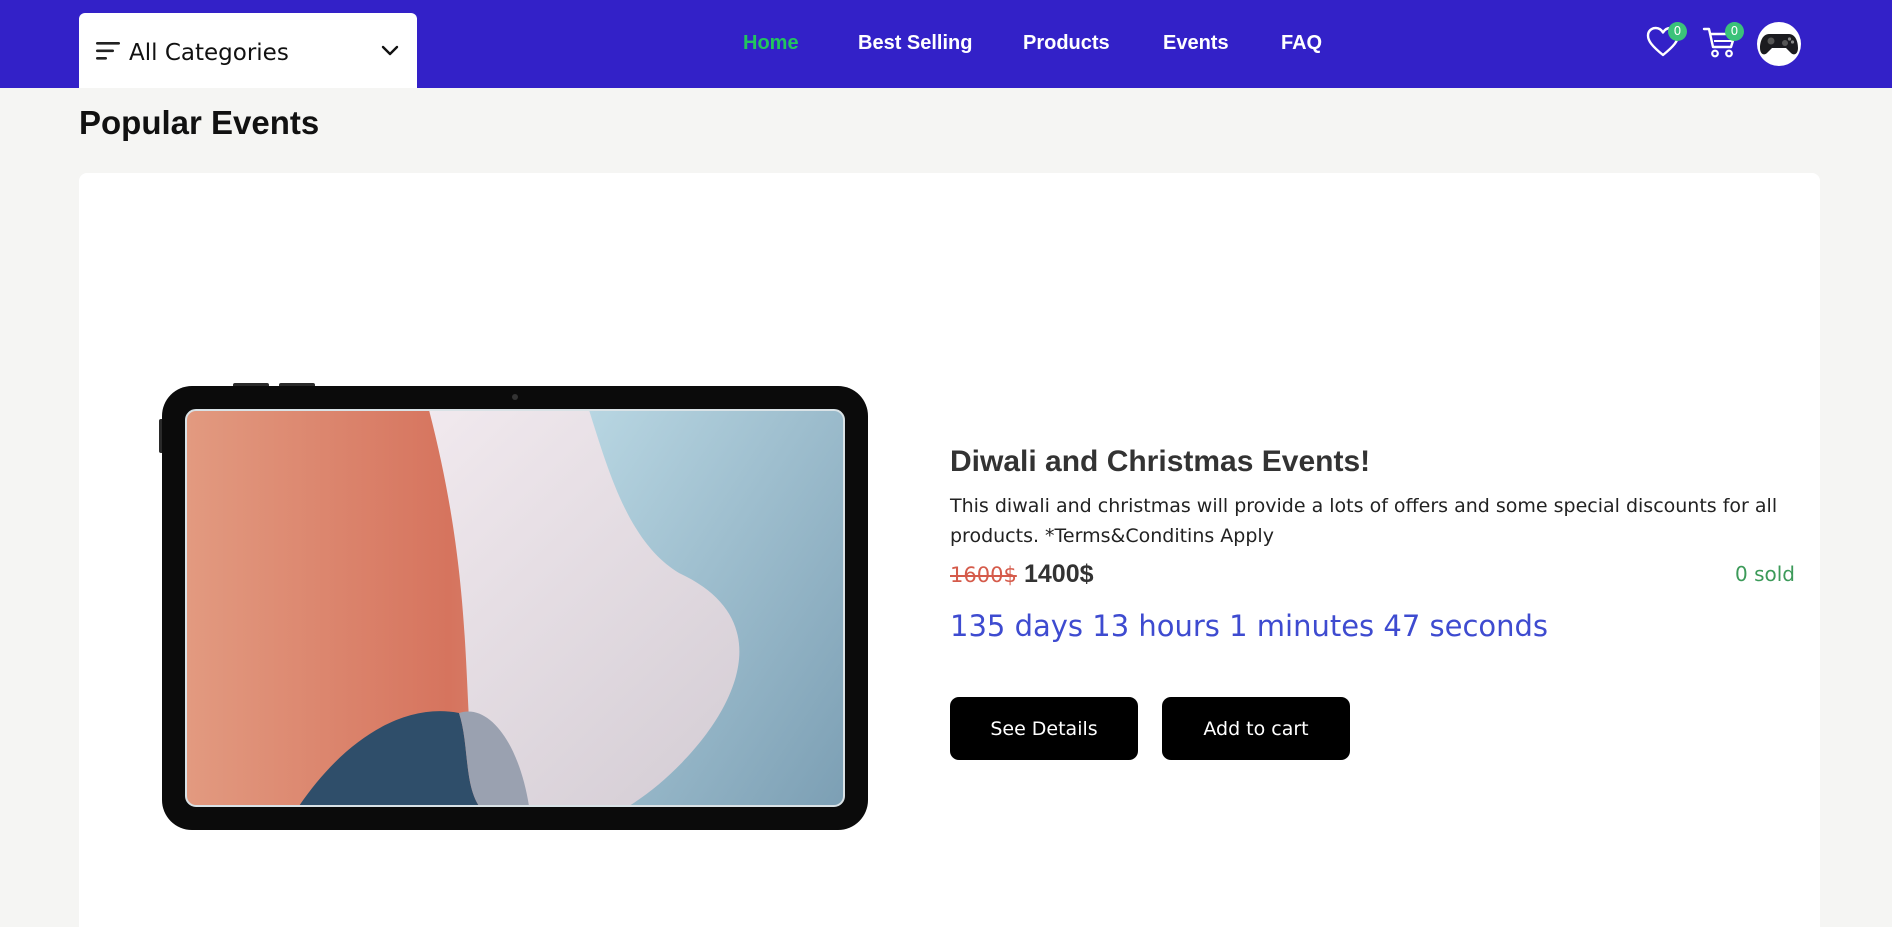  What do you see at coordinates (1160, 461) in the screenshot?
I see `event-title: Diwali and Christmas Events!` at bounding box center [1160, 461].